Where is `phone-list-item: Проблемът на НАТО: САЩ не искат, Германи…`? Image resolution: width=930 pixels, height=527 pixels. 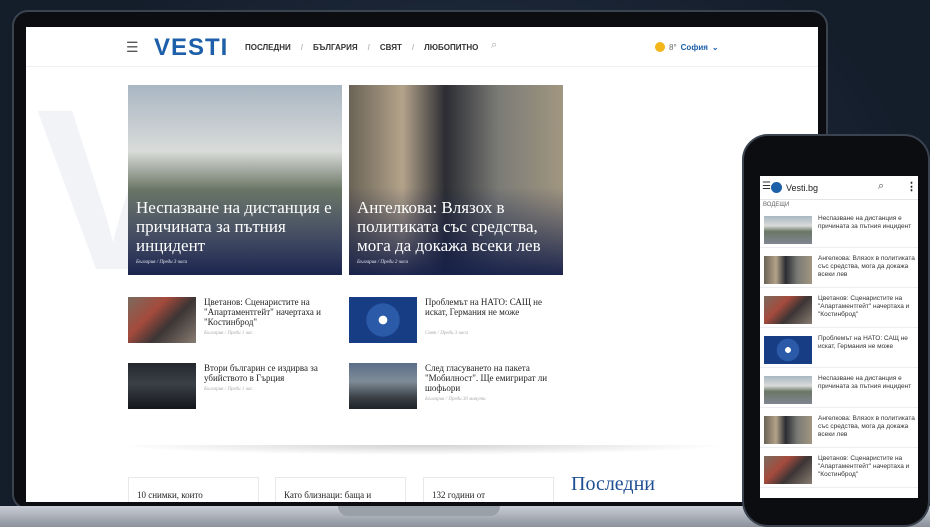 phone-list-item: Проблемът на НАТО: САЩ не искат, Германи… is located at coordinates (839, 349).